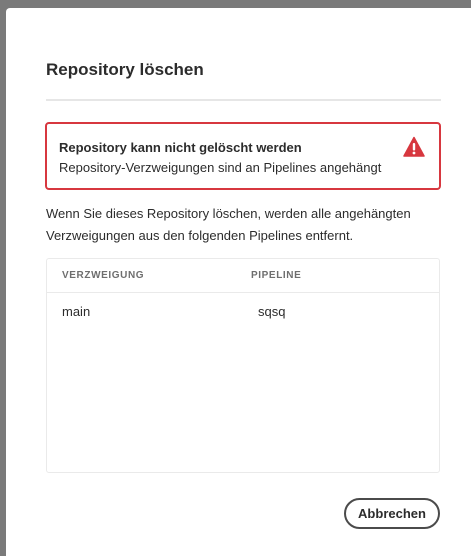  I want to click on alert-heading: Repository kann nicht gelöscht werden, so click(180, 147).